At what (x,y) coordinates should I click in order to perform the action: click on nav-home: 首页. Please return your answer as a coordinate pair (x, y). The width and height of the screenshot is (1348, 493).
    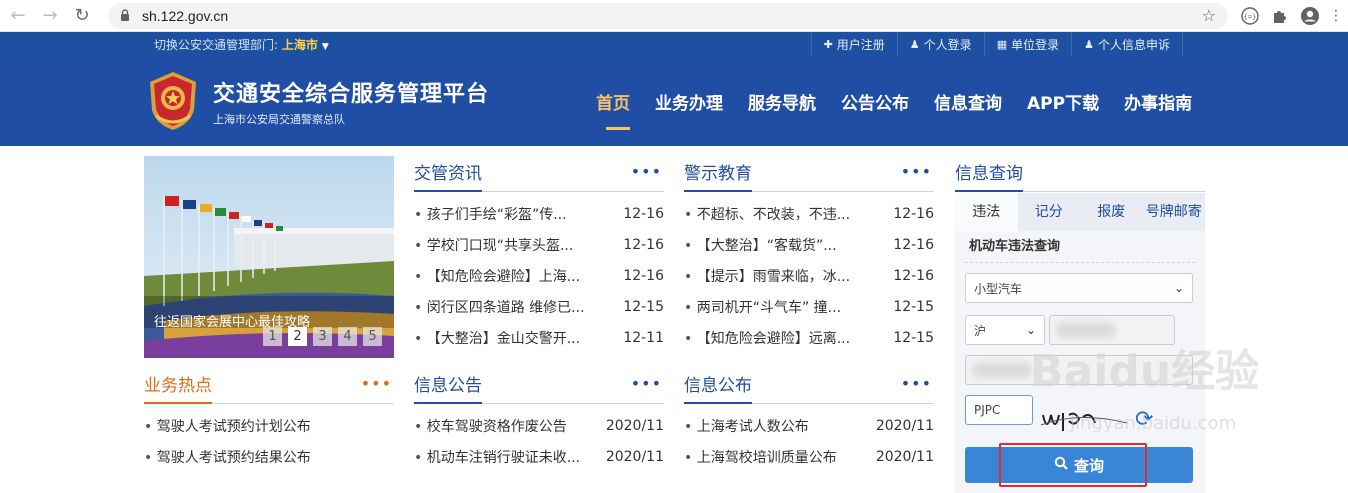
    Looking at the image, I should click on (613, 101).